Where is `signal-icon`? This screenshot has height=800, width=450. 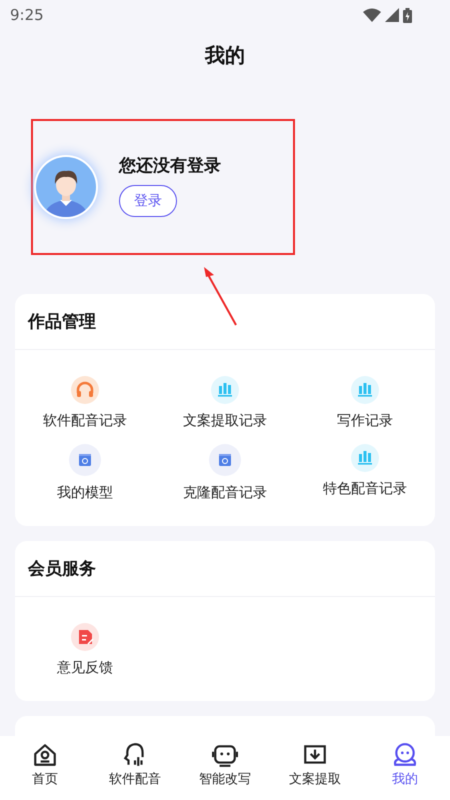
signal-icon is located at coordinates (392, 15).